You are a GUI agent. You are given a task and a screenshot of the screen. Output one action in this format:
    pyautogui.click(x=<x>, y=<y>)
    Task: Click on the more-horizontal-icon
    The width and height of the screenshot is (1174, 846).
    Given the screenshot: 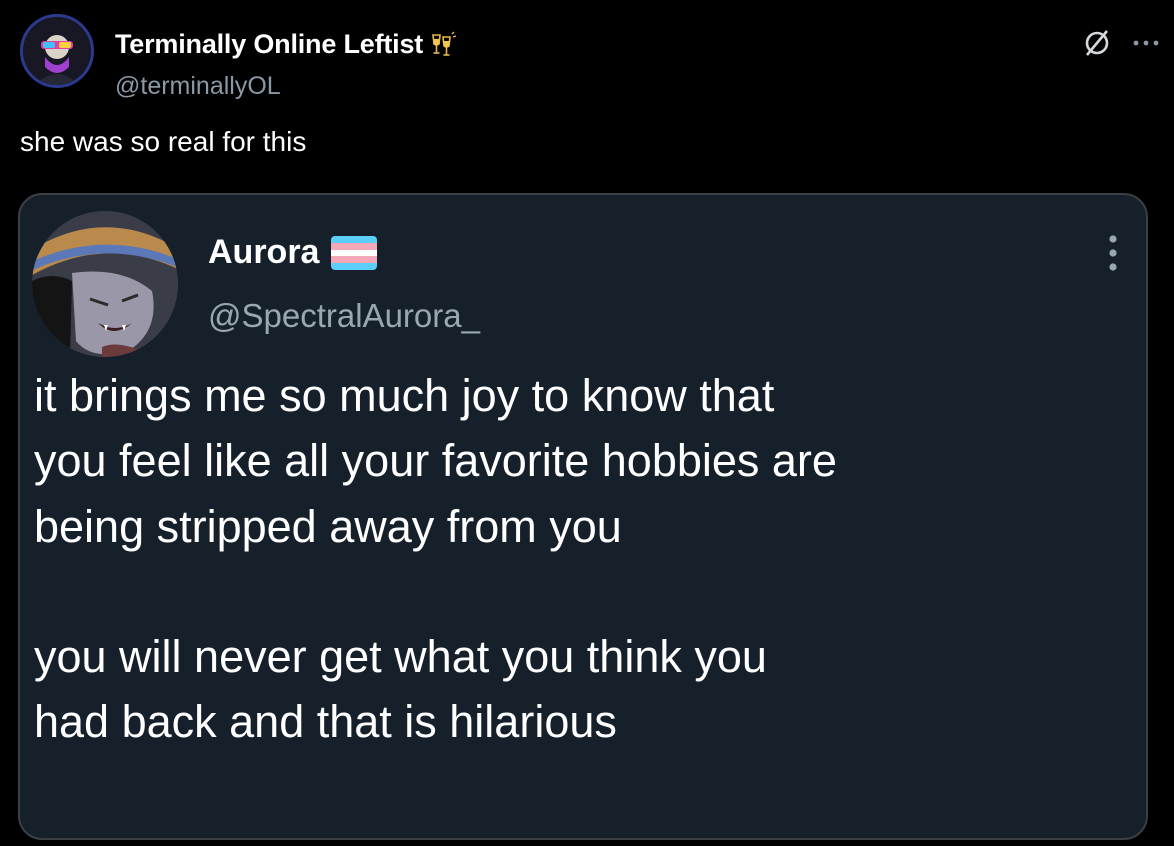 What is the action you would take?
    pyautogui.click(x=1146, y=43)
    